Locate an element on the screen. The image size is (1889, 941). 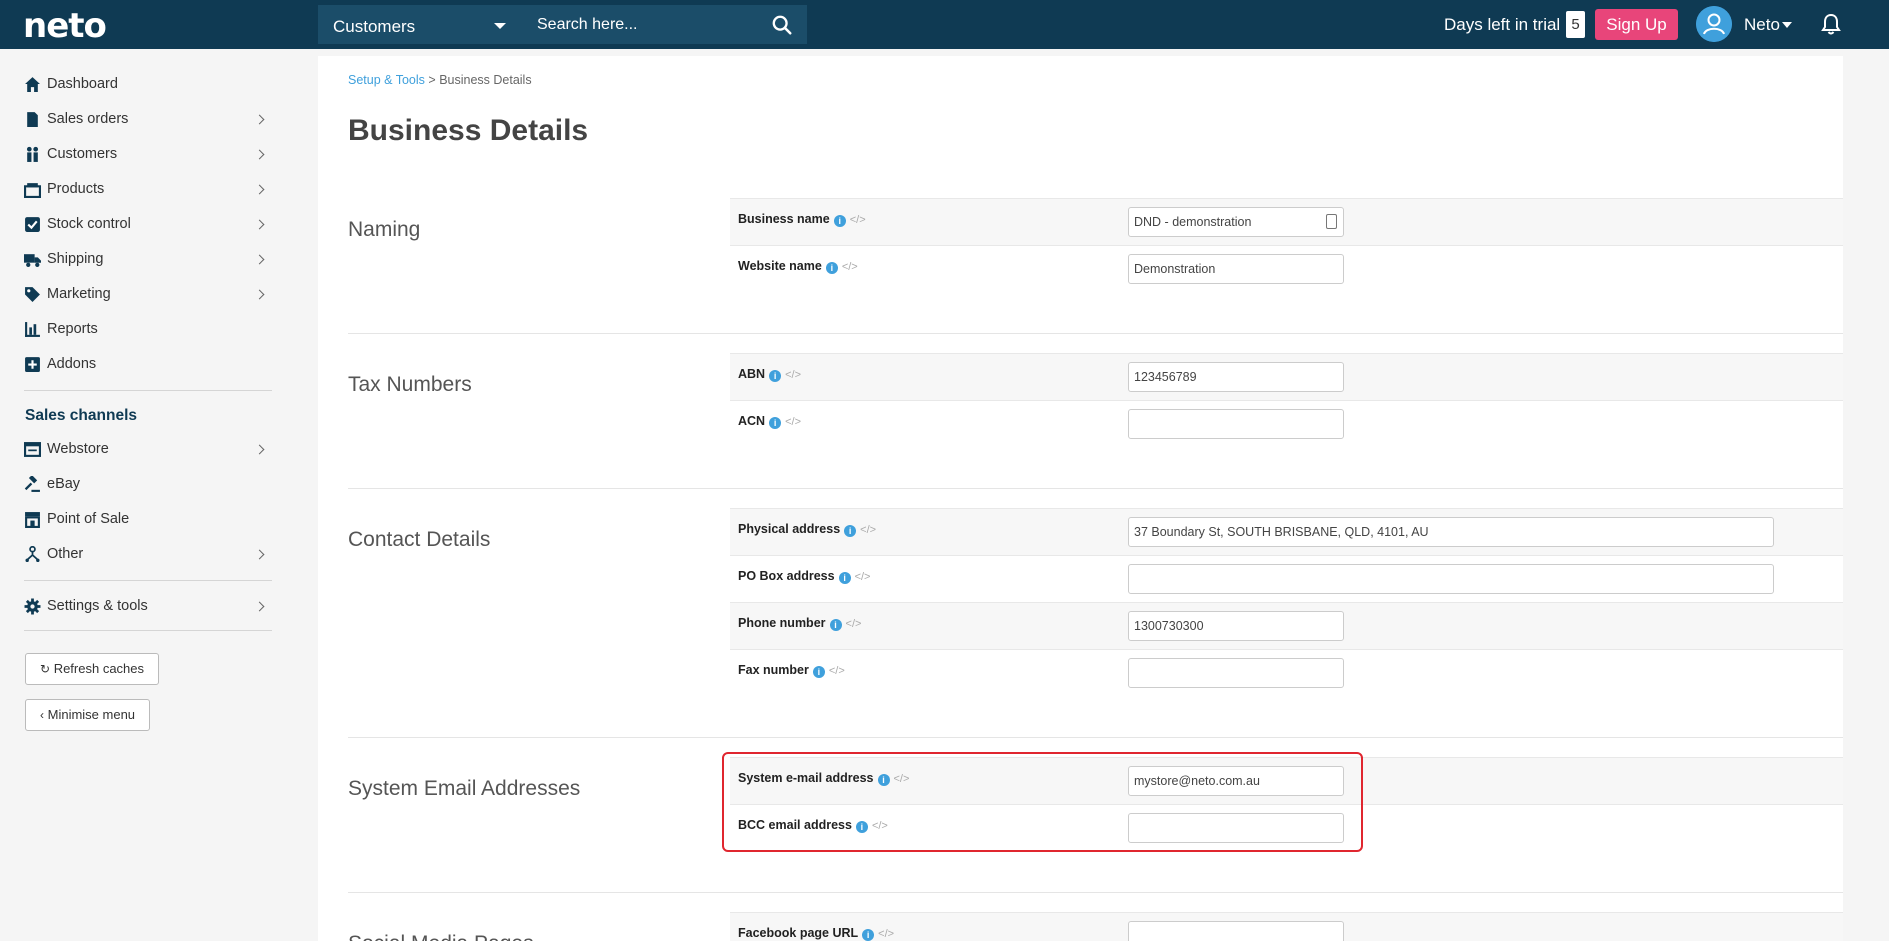
field-label-text: Facebook page URL is located at coordinates (798, 933).